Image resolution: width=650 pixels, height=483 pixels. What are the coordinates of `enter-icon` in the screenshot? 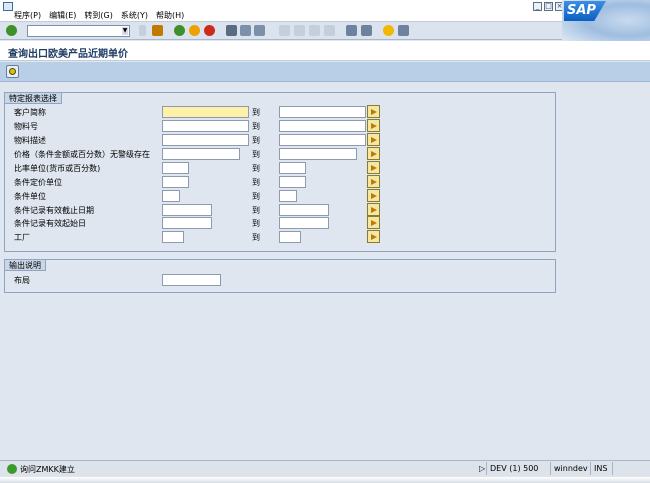 It's located at (11, 30).